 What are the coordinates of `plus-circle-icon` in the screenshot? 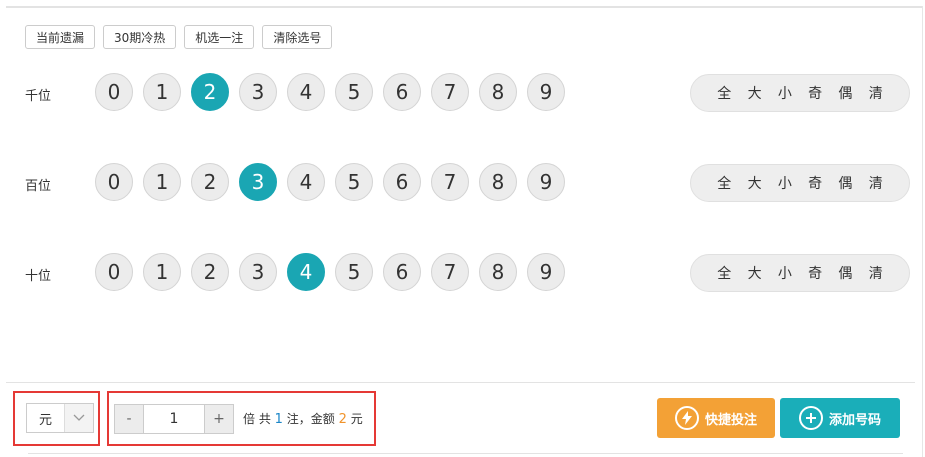 It's located at (810, 418).